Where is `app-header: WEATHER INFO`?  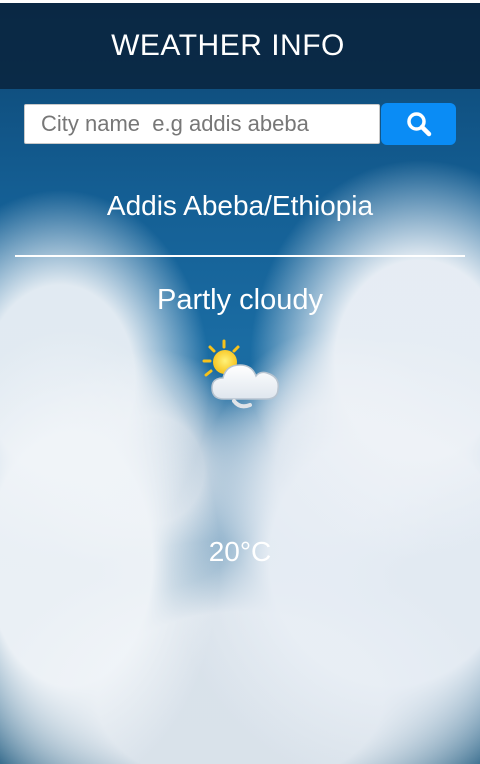 app-header: WEATHER INFO is located at coordinates (240, 46).